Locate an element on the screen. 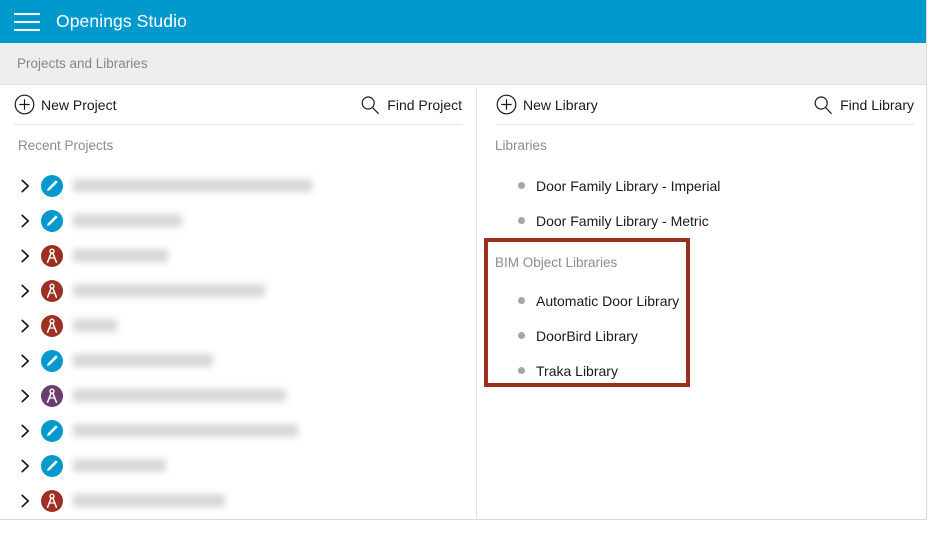  new-library-button: New Library is located at coordinates (547, 104).